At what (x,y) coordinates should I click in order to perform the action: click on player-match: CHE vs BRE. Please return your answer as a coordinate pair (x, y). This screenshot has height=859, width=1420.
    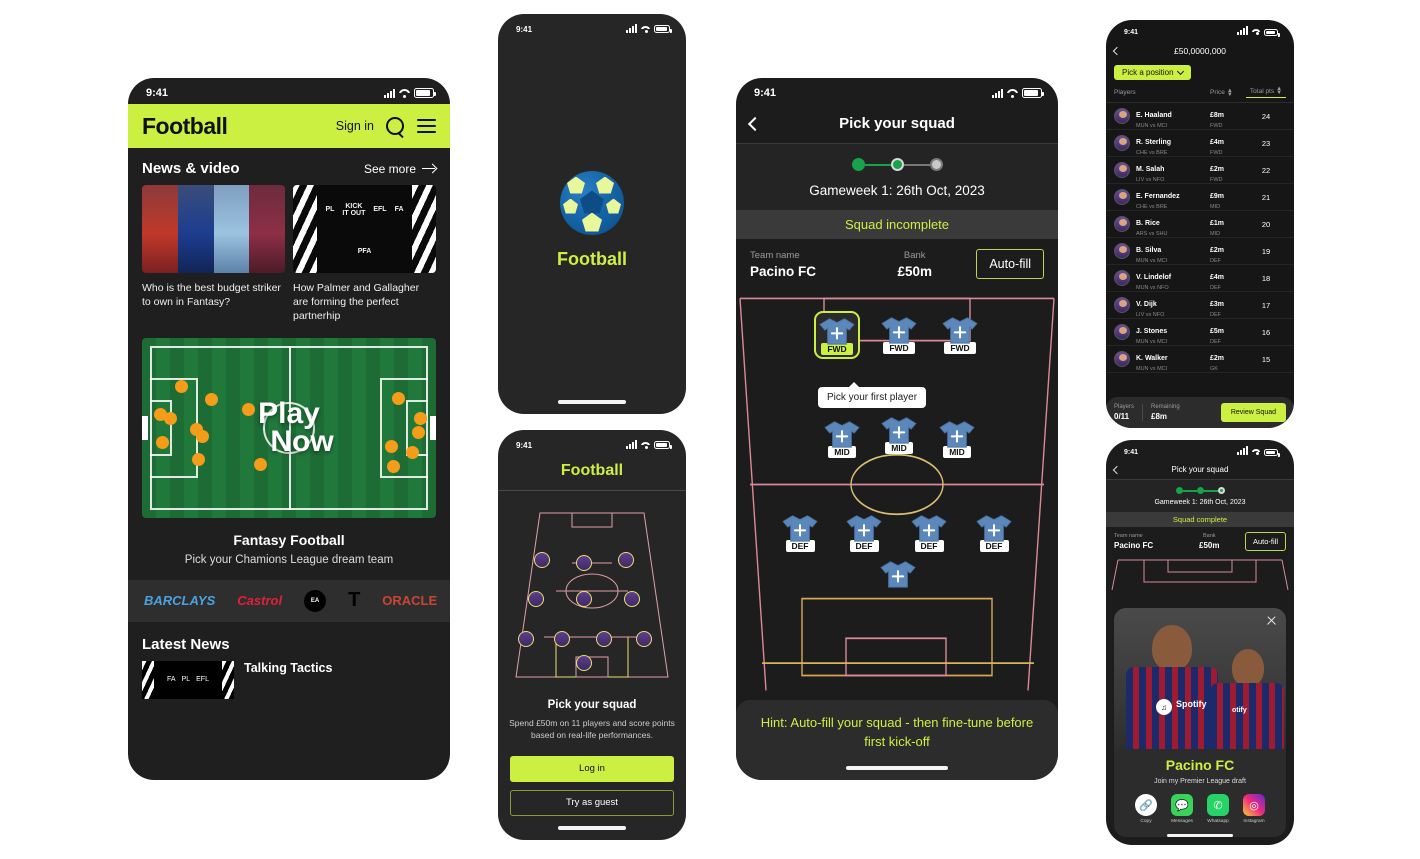
    Looking at the image, I should click on (1152, 152).